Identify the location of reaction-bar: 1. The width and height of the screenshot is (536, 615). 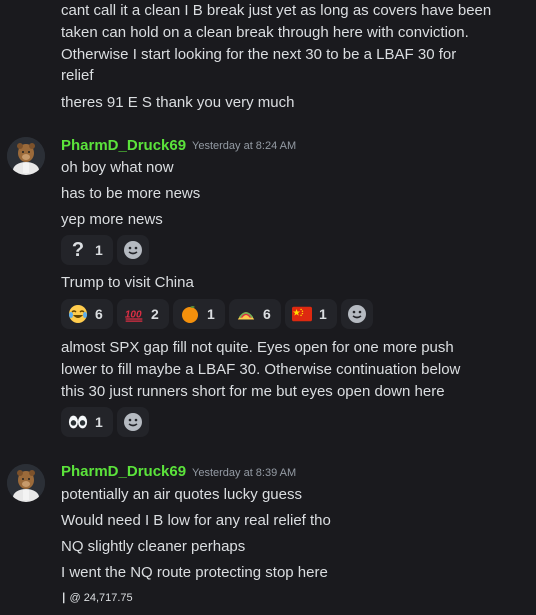
(105, 422).